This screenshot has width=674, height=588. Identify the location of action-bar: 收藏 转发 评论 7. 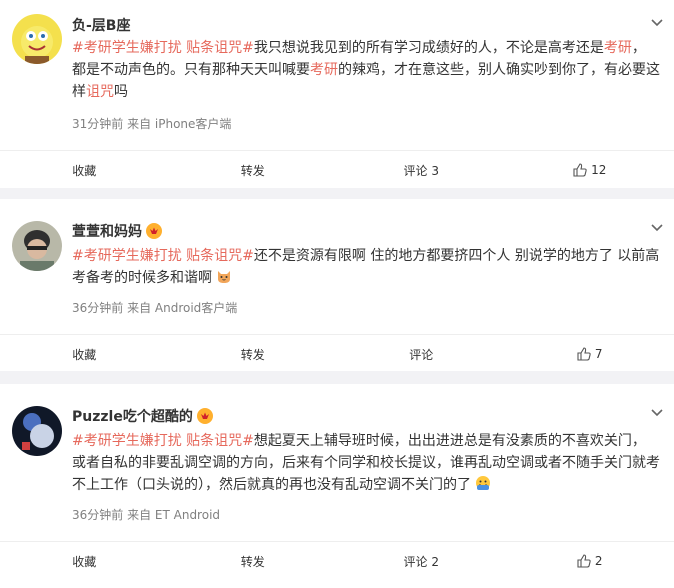
(337, 354).